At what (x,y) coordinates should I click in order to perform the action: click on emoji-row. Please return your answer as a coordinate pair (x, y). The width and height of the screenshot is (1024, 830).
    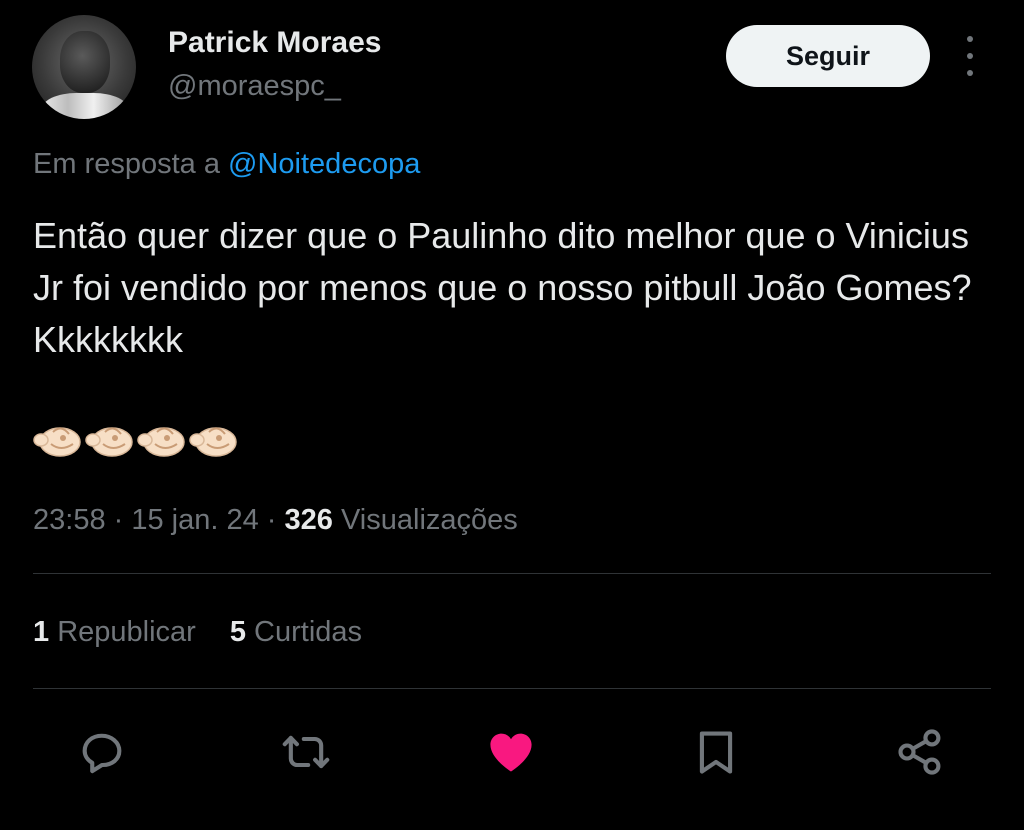
    Looking at the image, I should click on (136, 440).